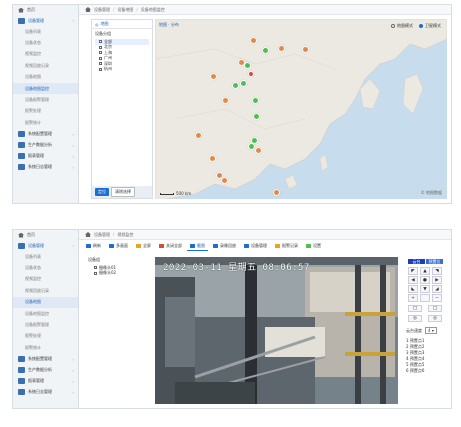 The height and width of the screenshot is (427, 461). What do you see at coordinates (437, 289) in the screenshot?
I see `ptz-button: ◢` at bounding box center [437, 289].